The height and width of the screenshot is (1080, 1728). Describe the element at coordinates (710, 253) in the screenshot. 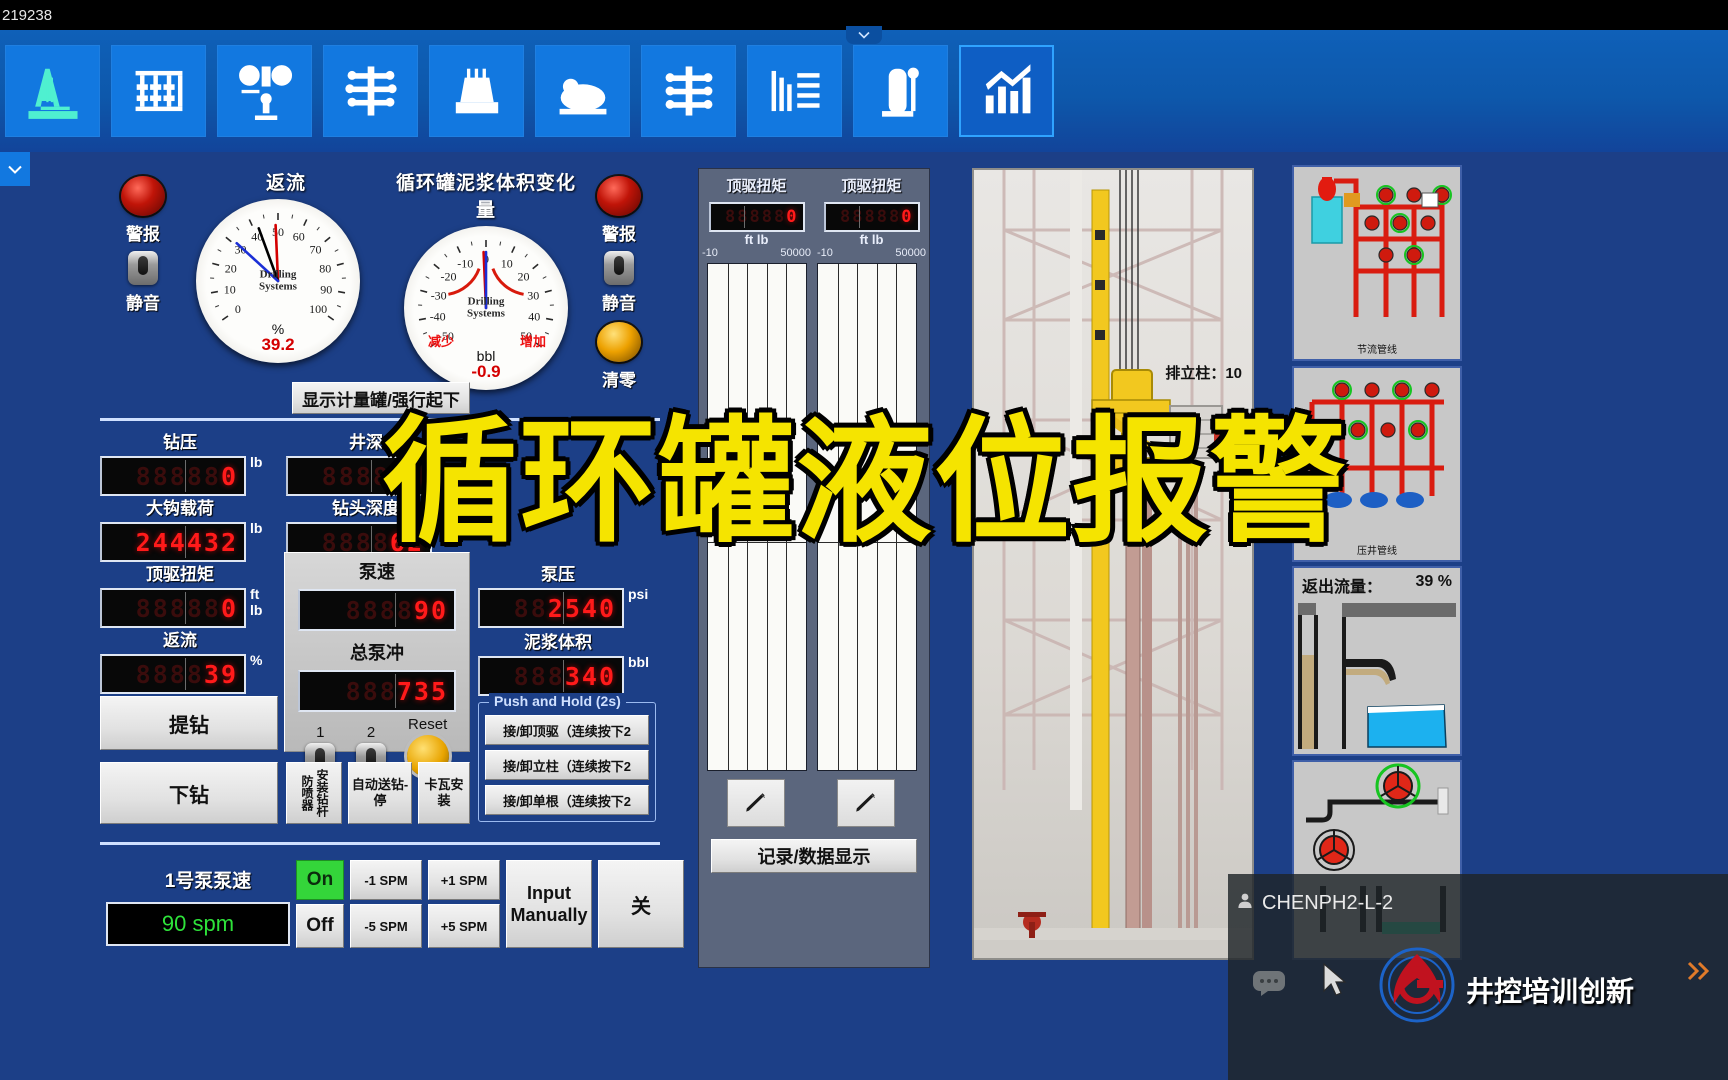

I see `chart-min-left: -10` at that location.